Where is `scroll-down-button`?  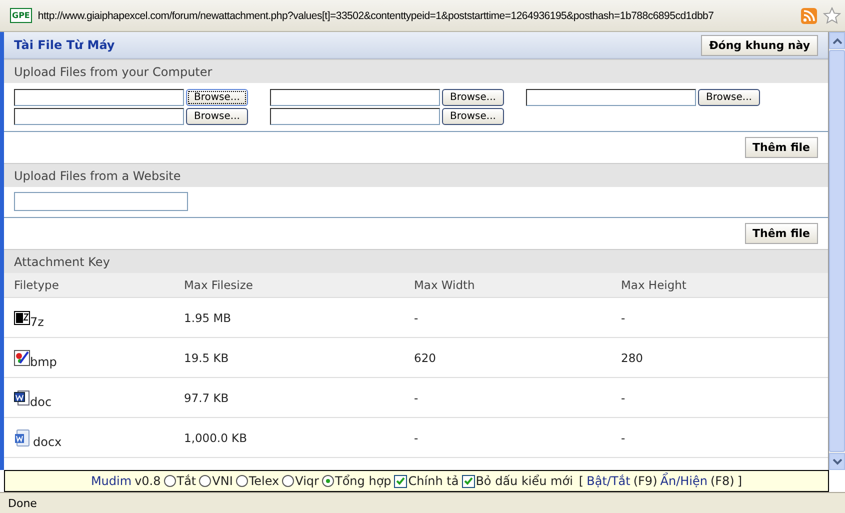
scroll-down-button is located at coordinates (837, 461).